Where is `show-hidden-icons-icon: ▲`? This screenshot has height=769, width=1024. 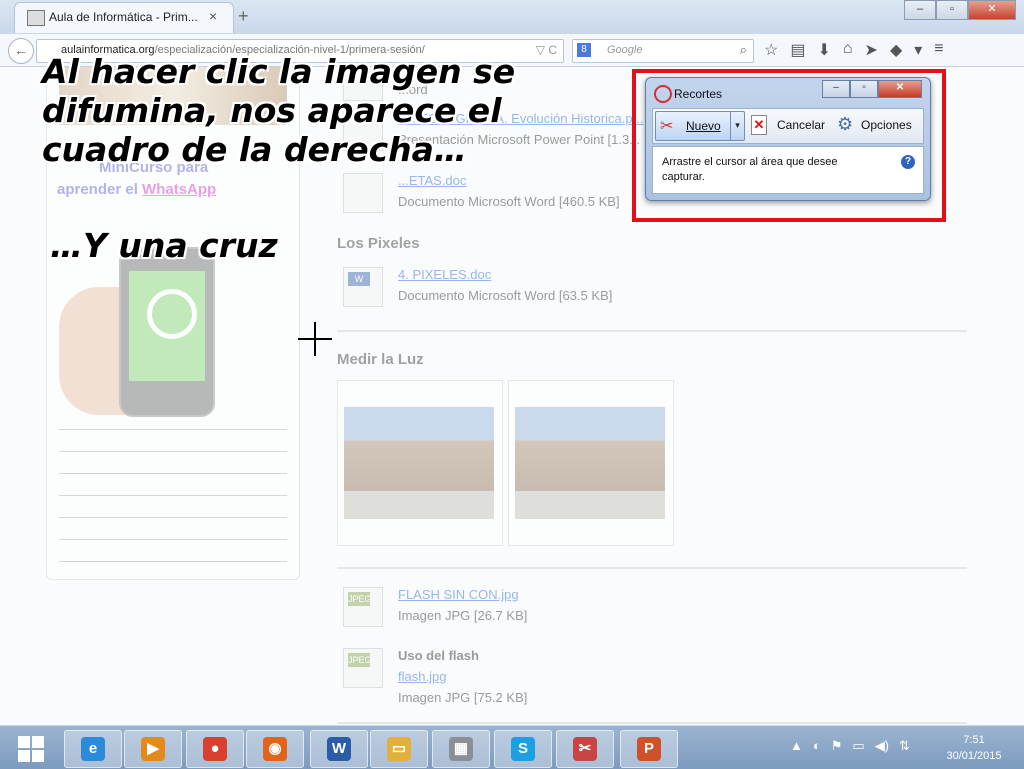 show-hidden-icons-icon: ▲ is located at coordinates (796, 746).